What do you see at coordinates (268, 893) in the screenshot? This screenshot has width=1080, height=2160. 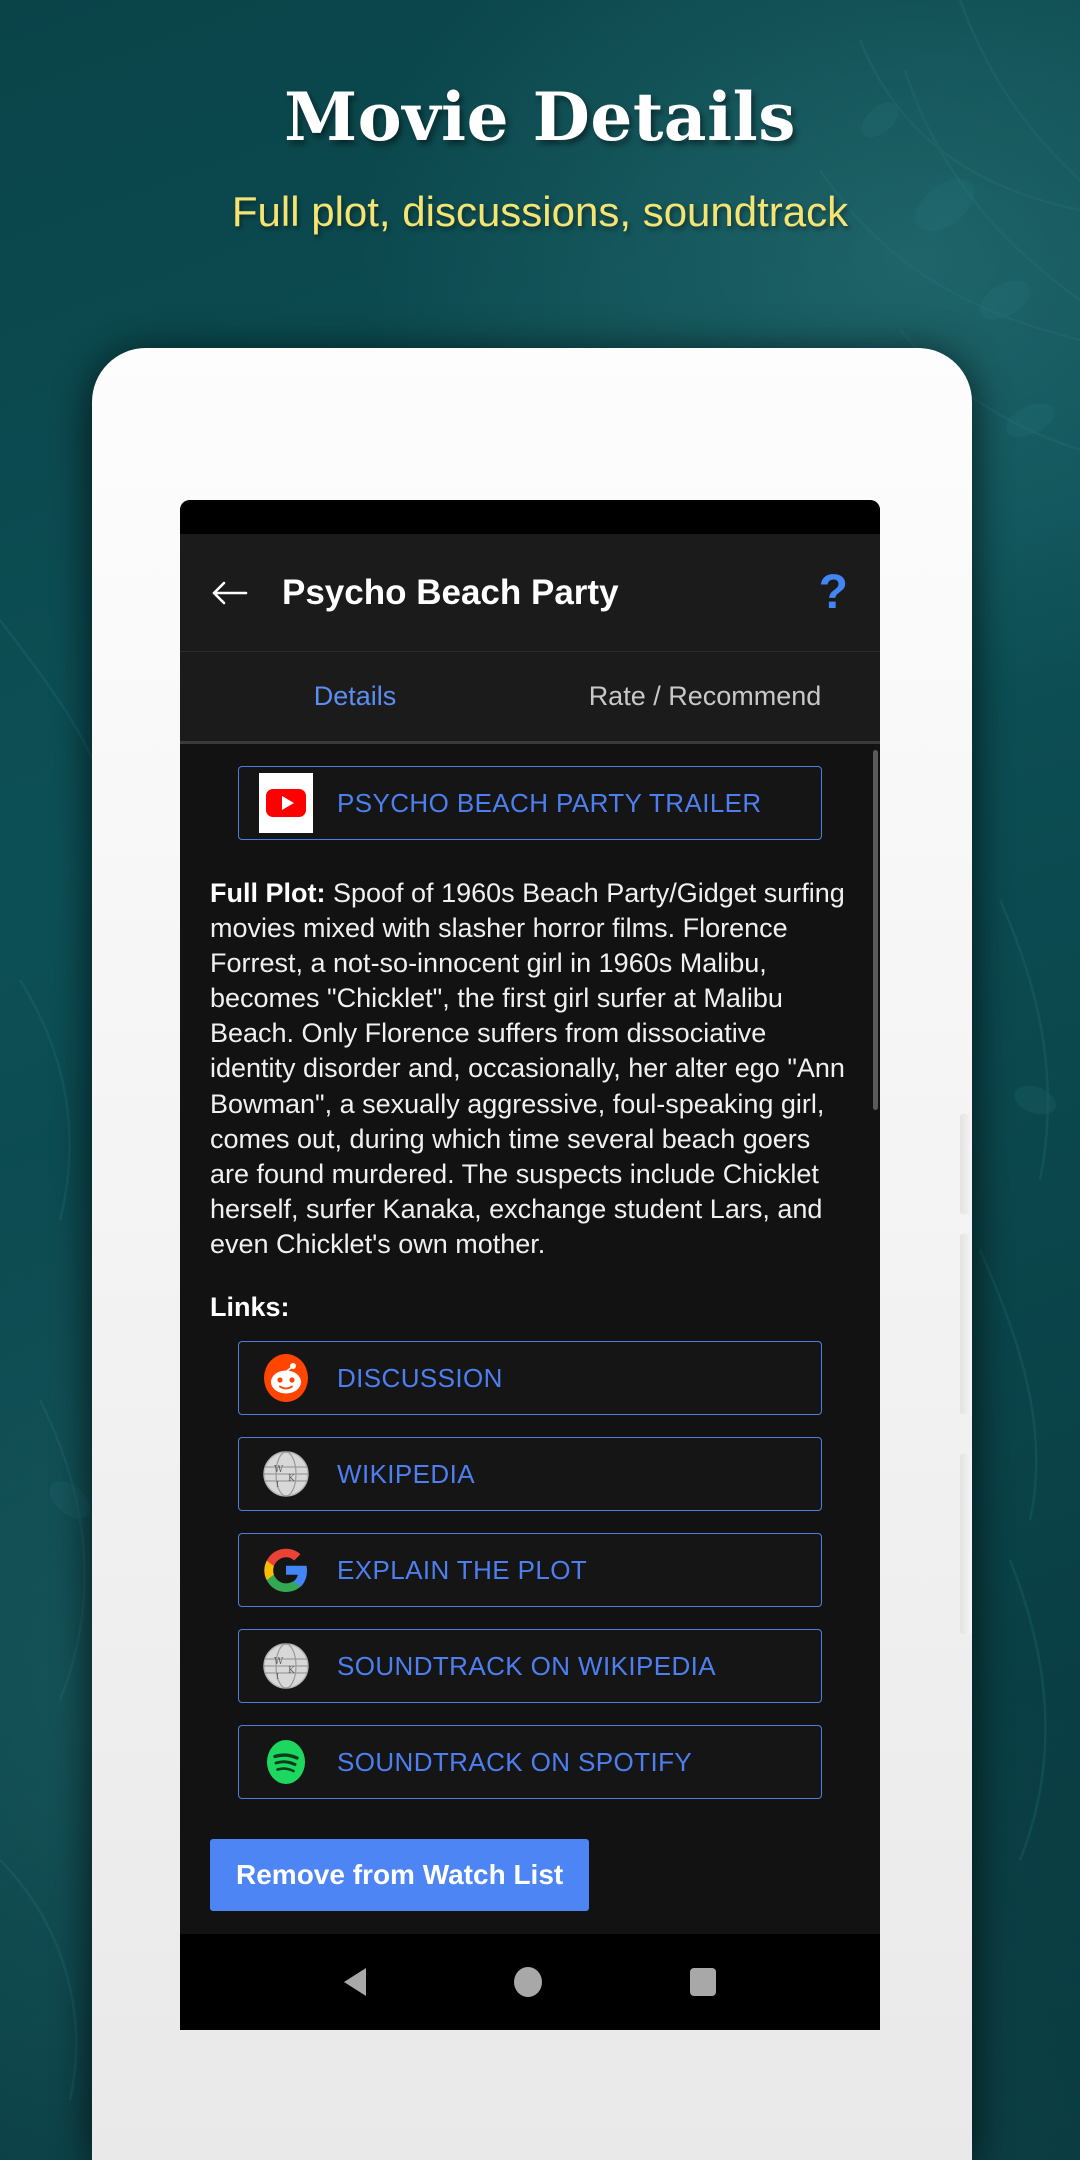 I see `full-plot-heading: Full Plot:` at bounding box center [268, 893].